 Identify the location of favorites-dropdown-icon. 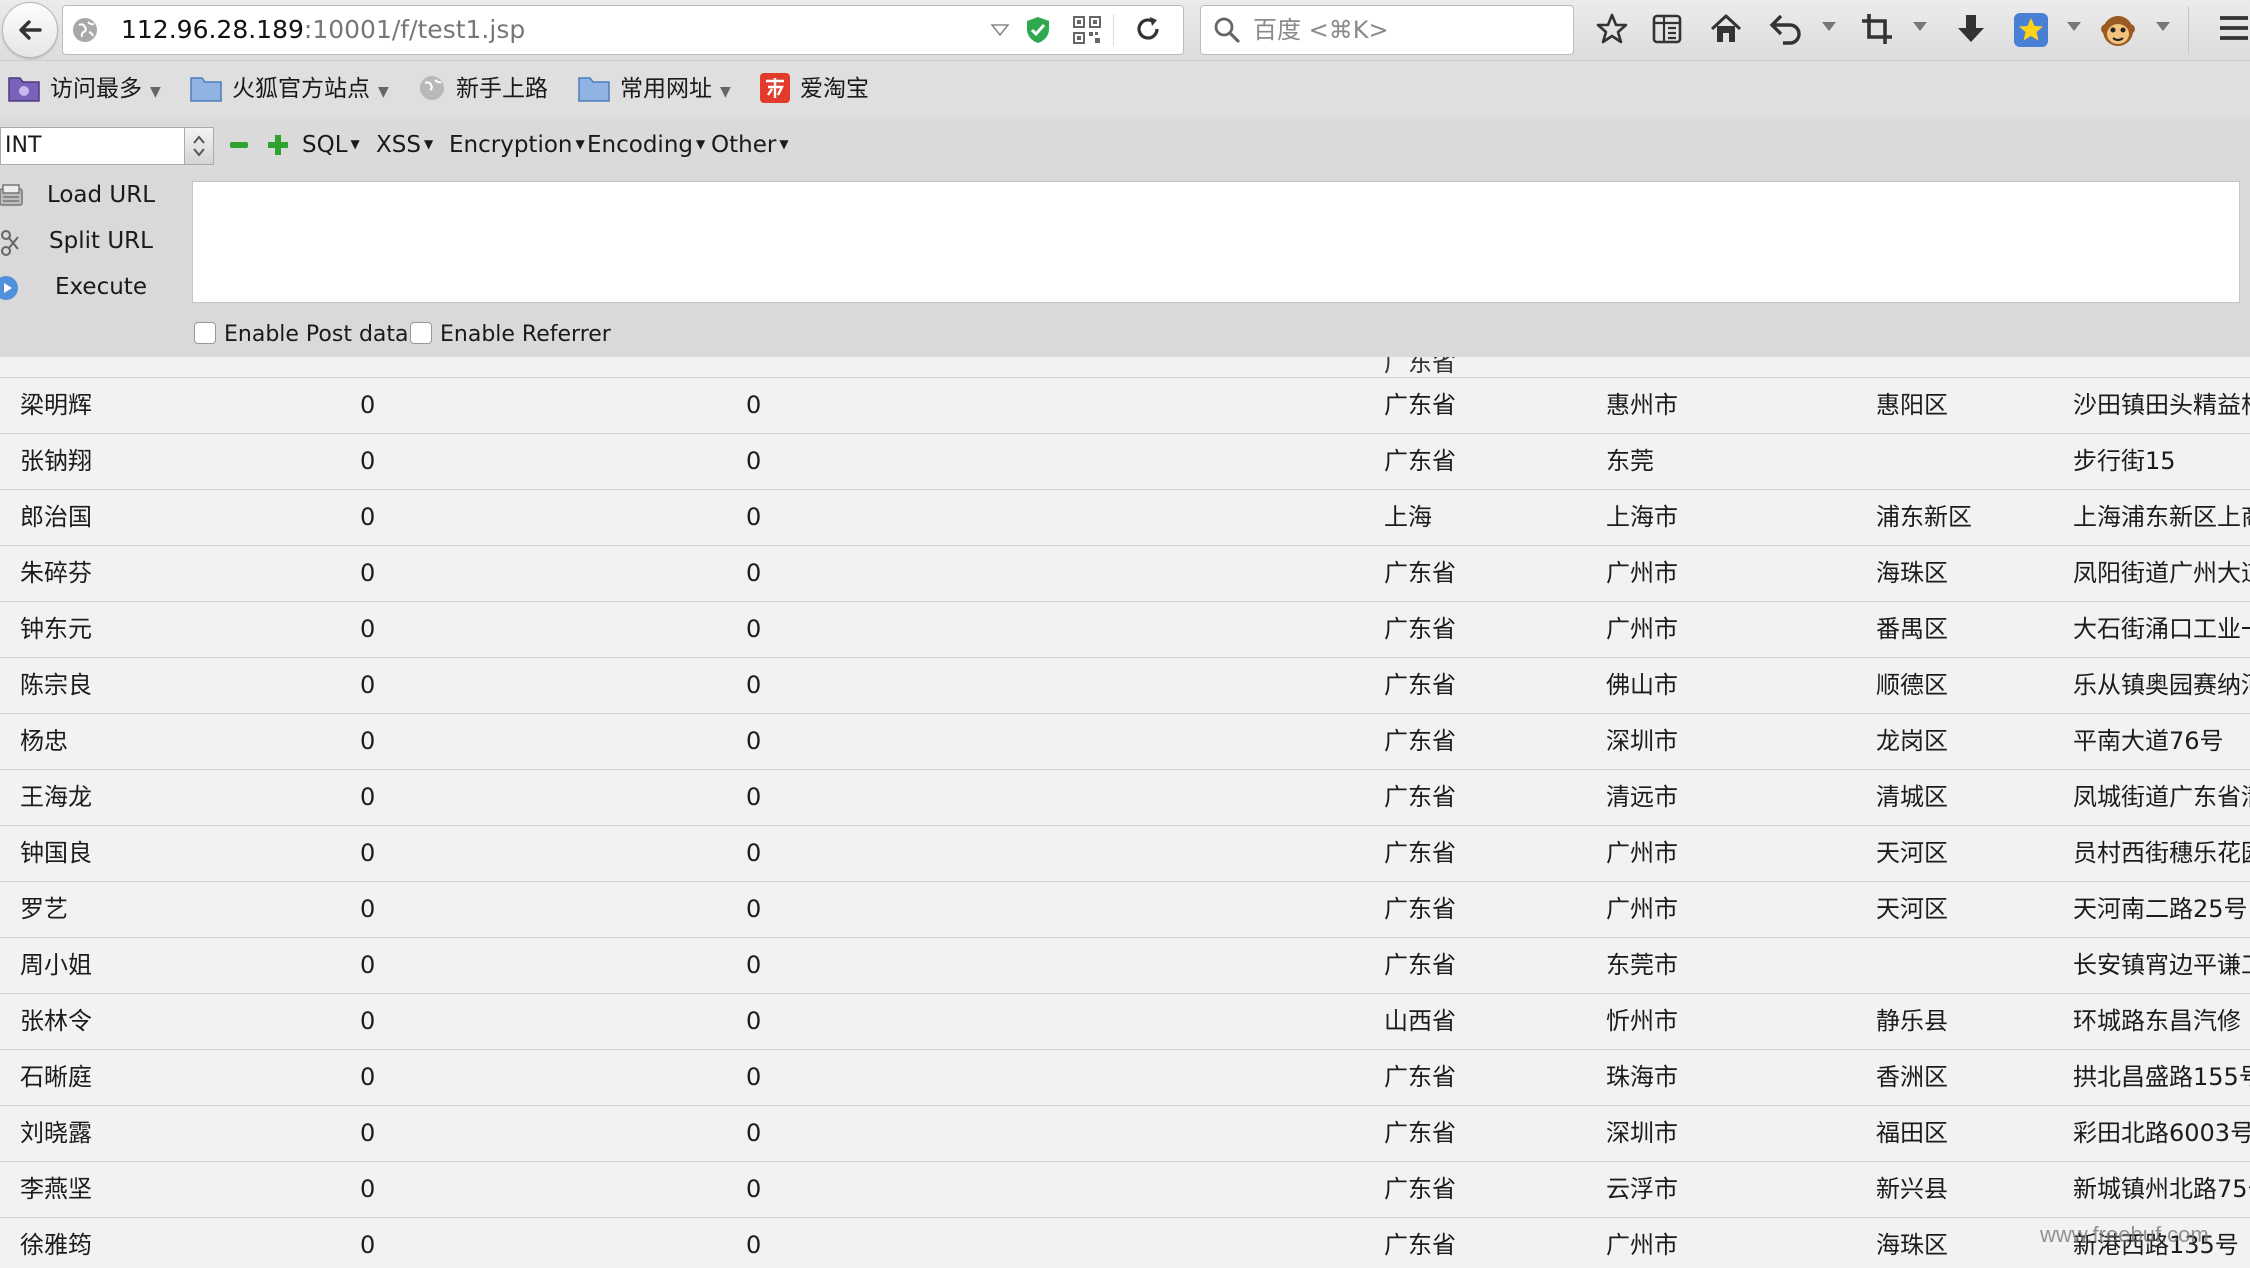
(2074, 27).